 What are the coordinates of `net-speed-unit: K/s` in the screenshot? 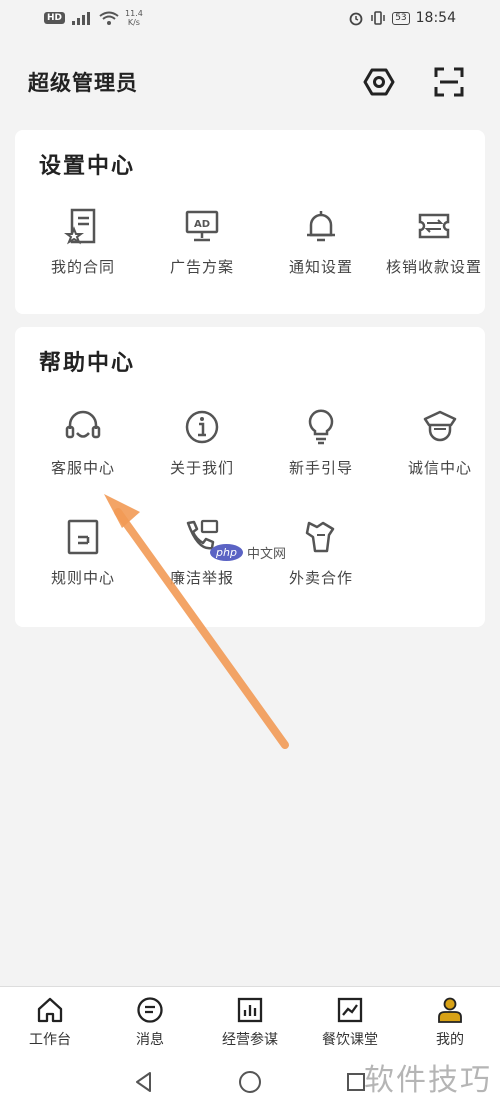 It's located at (133, 22).